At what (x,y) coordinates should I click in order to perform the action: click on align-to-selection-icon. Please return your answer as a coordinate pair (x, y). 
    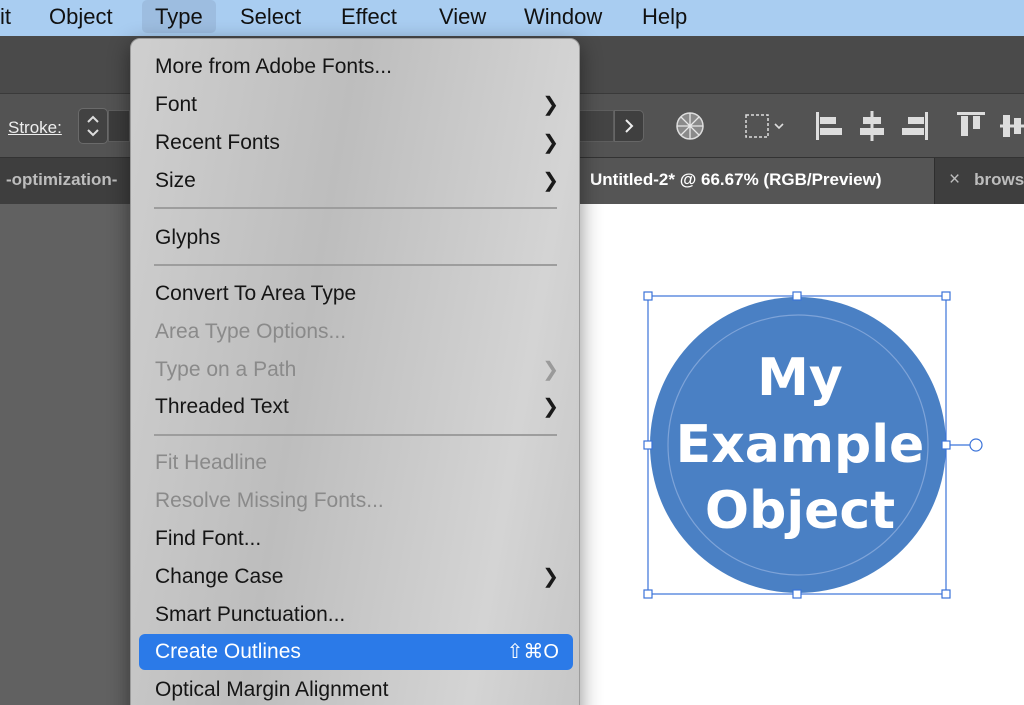
    Looking at the image, I should click on (765, 126).